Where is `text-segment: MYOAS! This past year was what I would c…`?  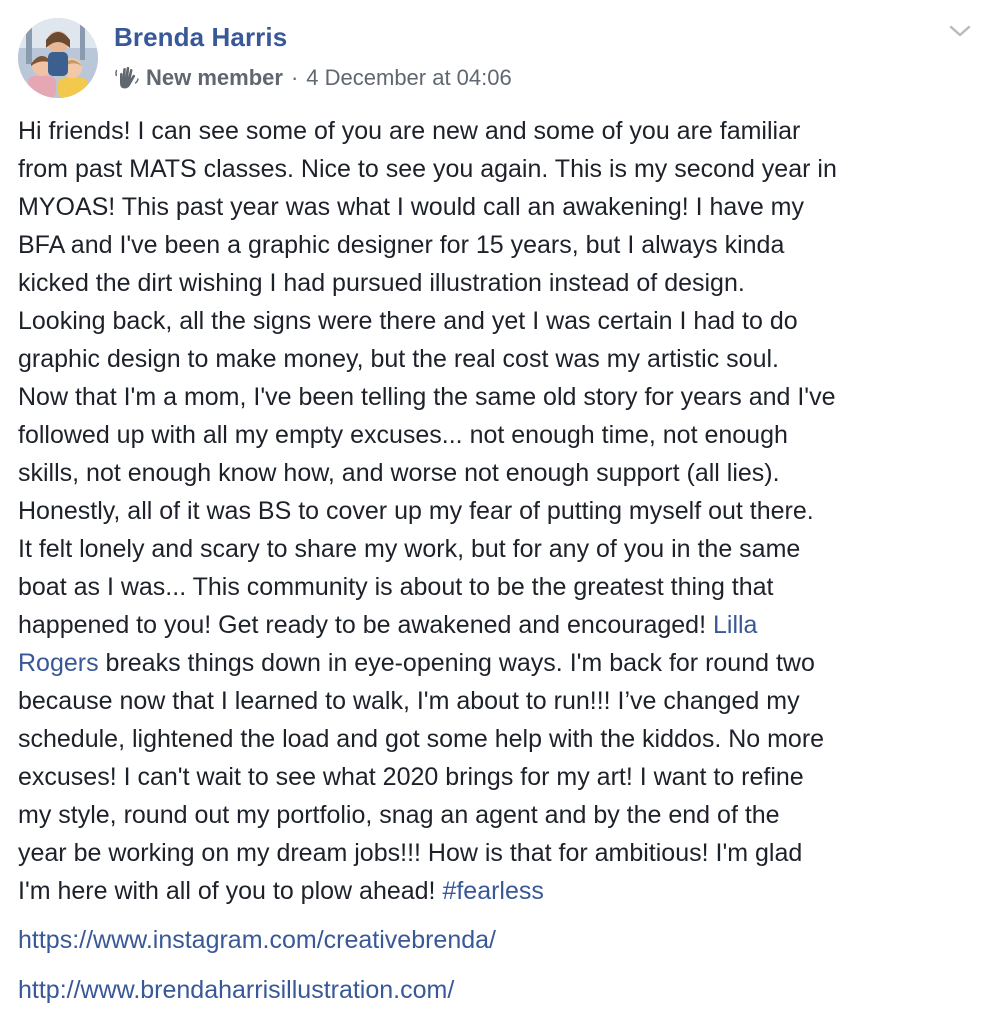 text-segment: MYOAS! This past year was what I would c… is located at coordinates (411, 207).